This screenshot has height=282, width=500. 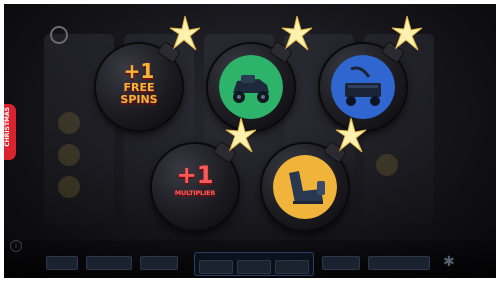 I want to click on bomb-free-spins: +1 FREE SPINS, so click(x=139, y=85).